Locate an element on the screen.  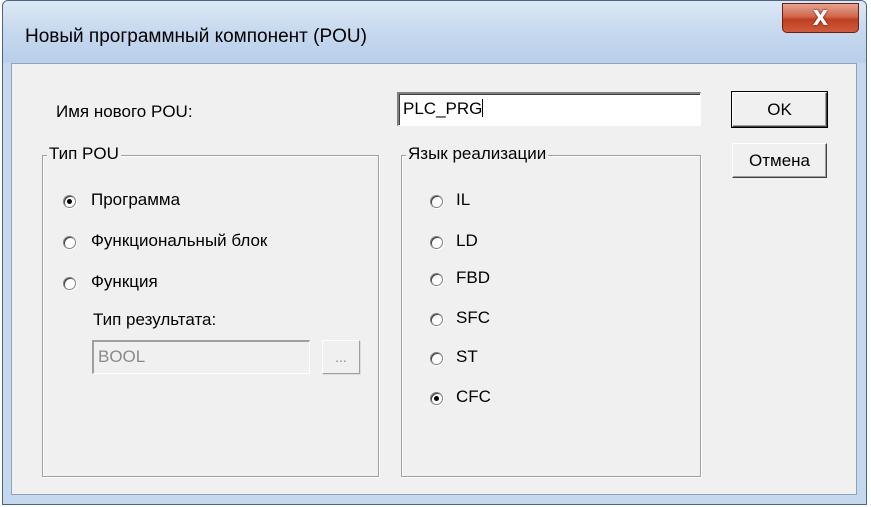
pou-name-input: PLC_PRG is located at coordinates (549, 109).